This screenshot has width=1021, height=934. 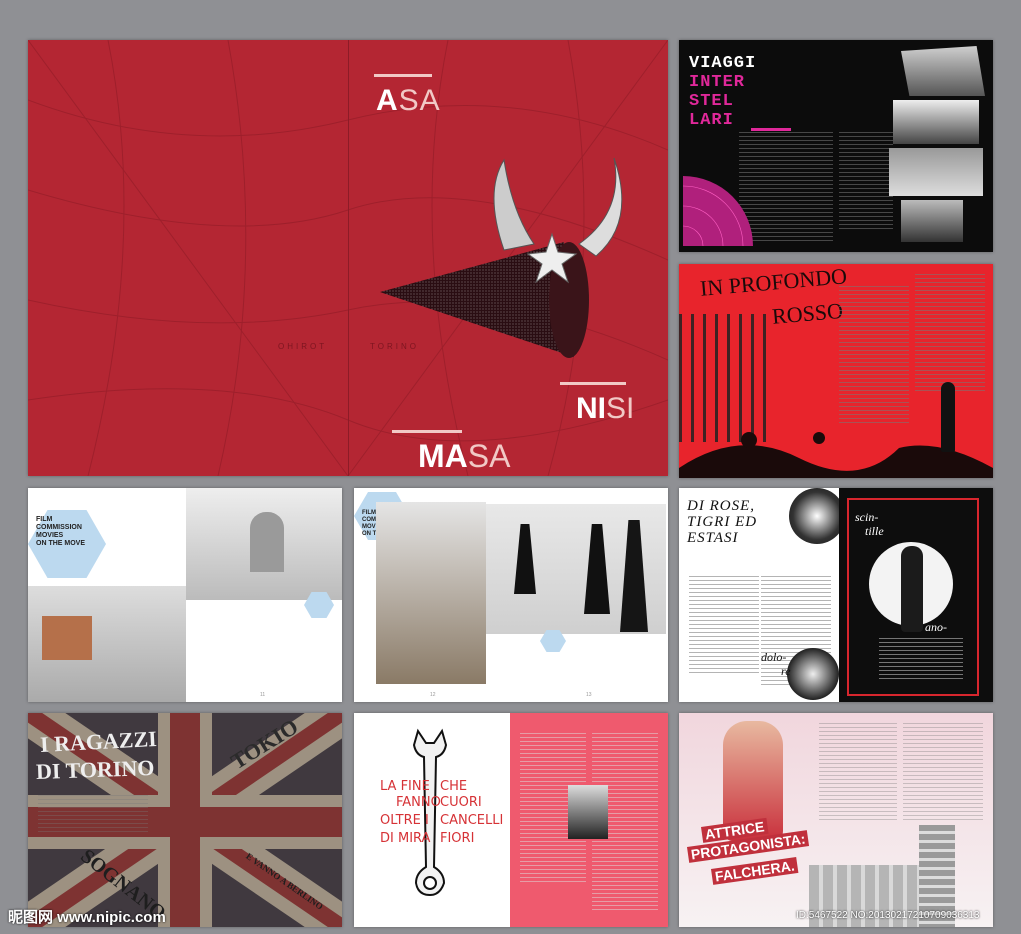 What do you see at coordinates (721, 506) in the screenshot?
I see `rose-title-1: DI ROSE,` at bounding box center [721, 506].